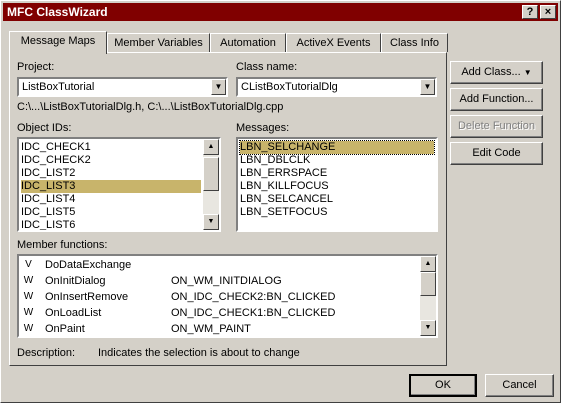  What do you see at coordinates (263, 128) in the screenshot?
I see `messages-label: Messages:` at bounding box center [263, 128].